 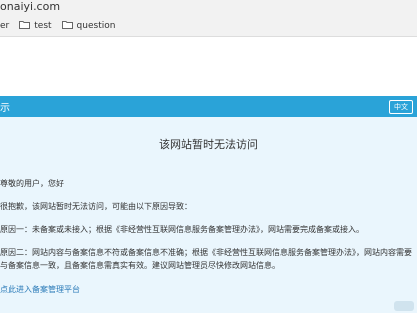 What do you see at coordinates (96, 206) in the screenshot?
I see `intro-text: 很抱歉，该网站暂时无法访问，可能由以下原因导致：` at bounding box center [96, 206].